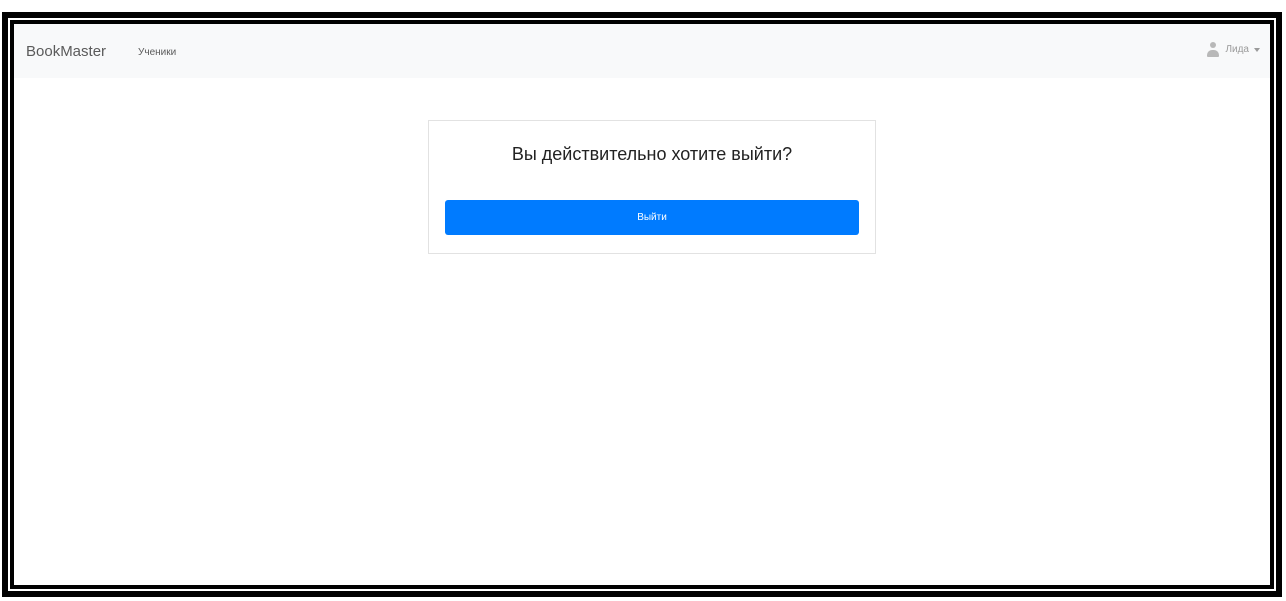  Describe the element at coordinates (642, 51) in the screenshot. I see `top-navbar: BookMaster Ученики Лида` at that location.